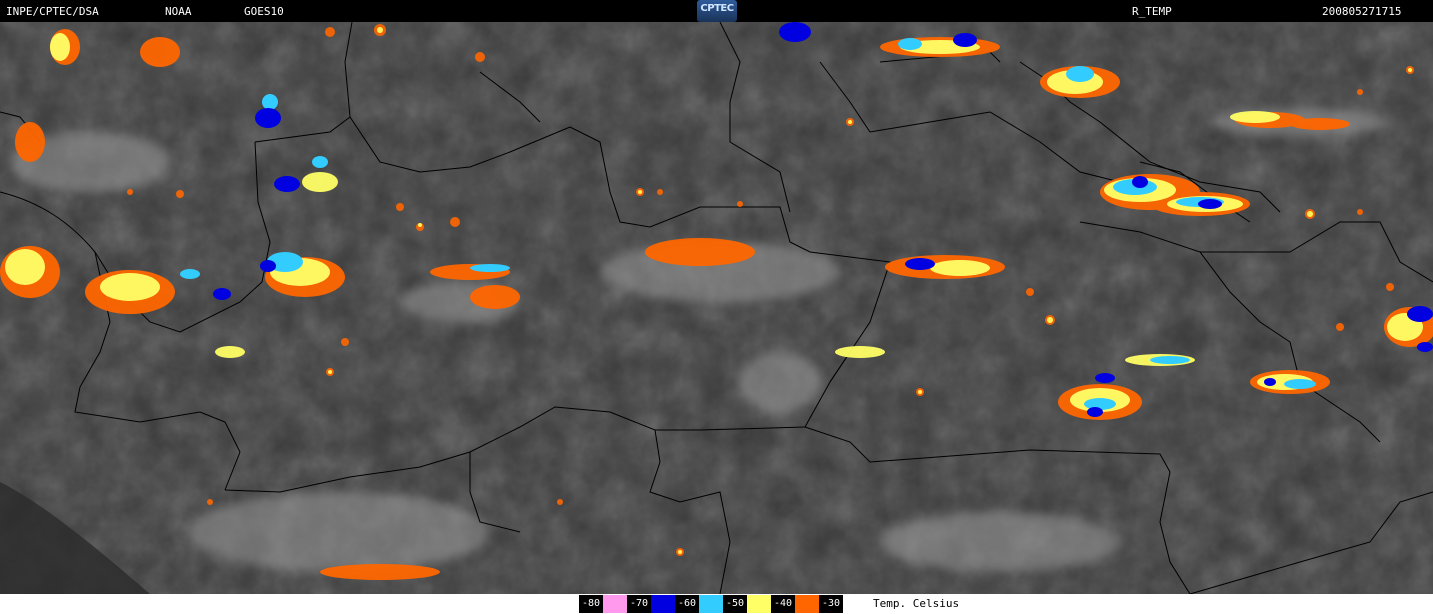 The width and height of the screenshot is (1433, 614). Describe the element at coordinates (1152, 11) in the screenshot. I see `product-label: R_TEMP` at that location.